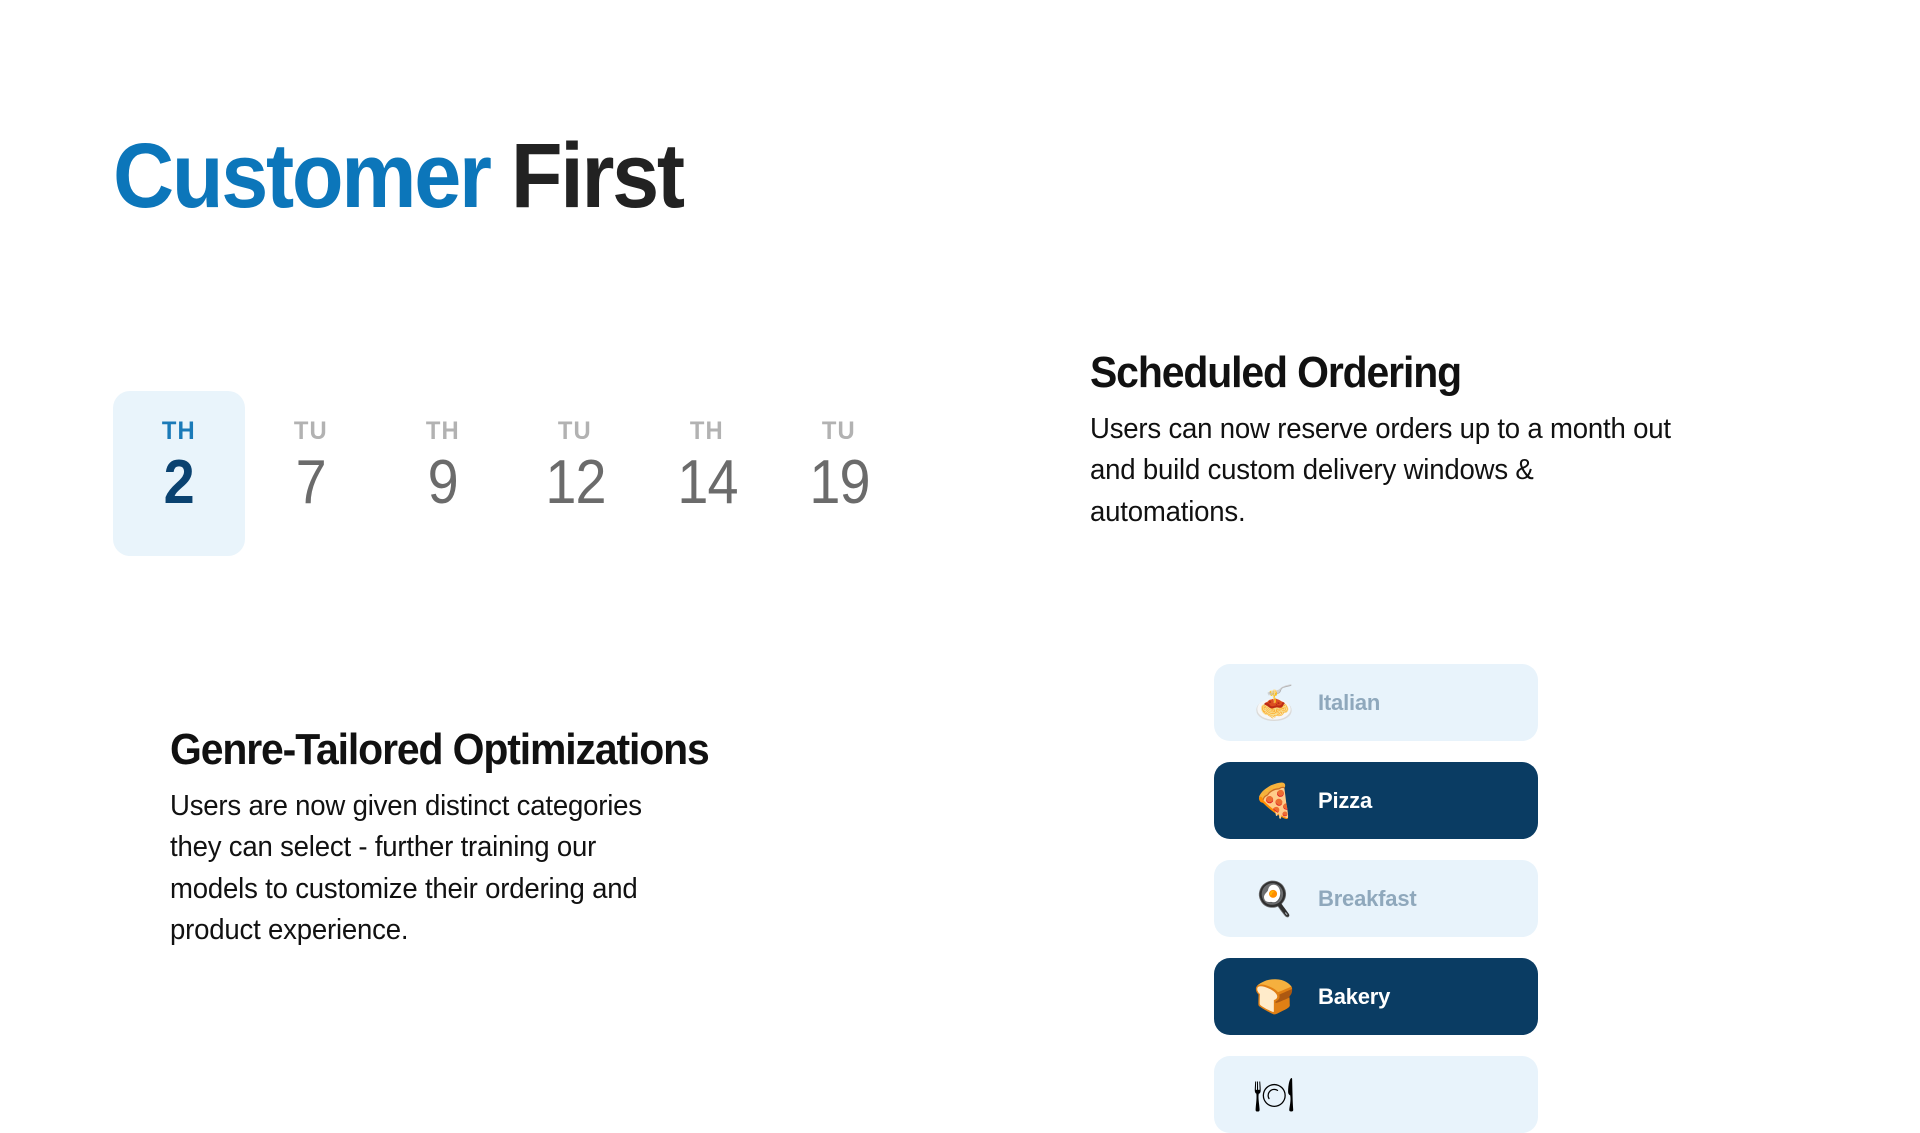 This screenshot has height=1133, width=1920. I want to click on date-cell-4: TH 14, so click(707, 473).